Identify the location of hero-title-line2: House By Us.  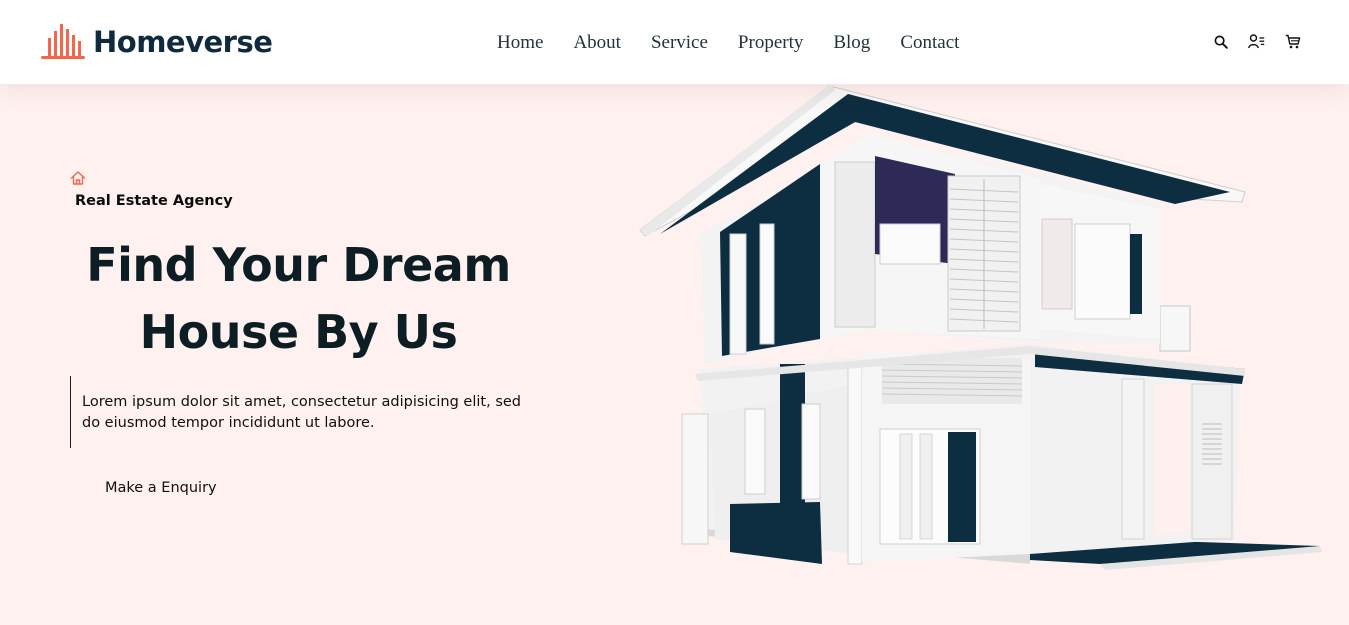
(298, 332).